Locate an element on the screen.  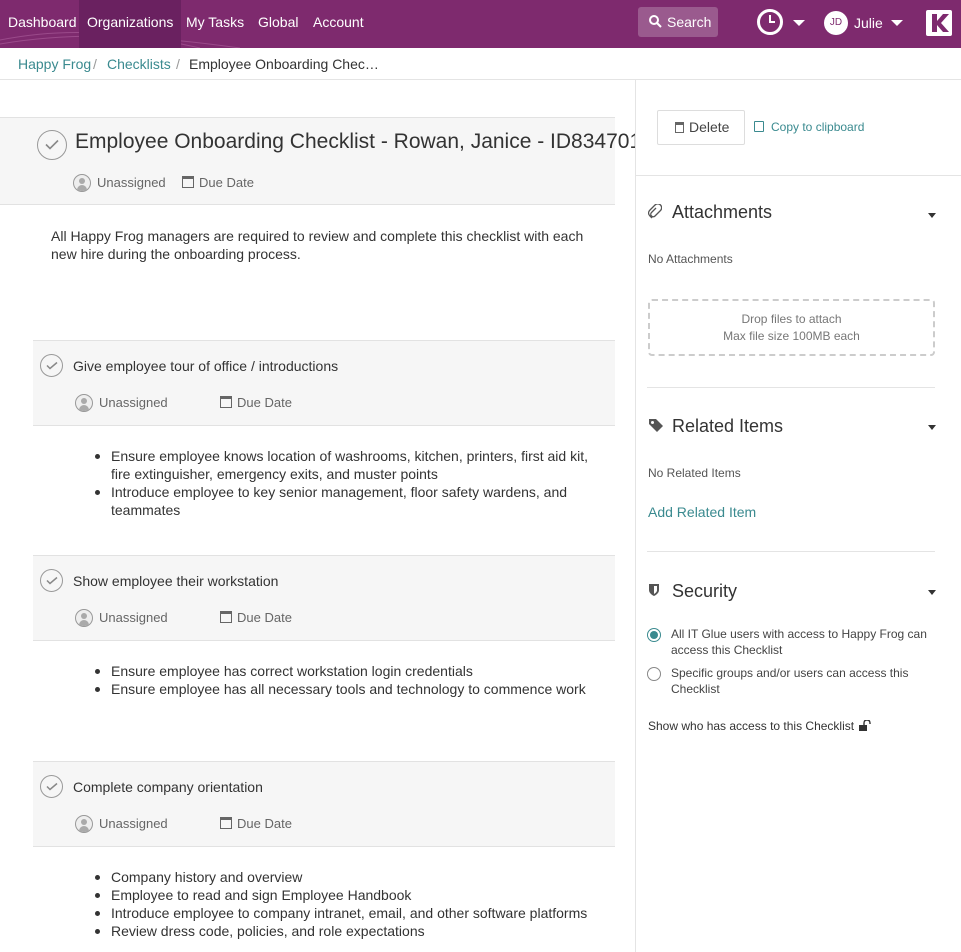
chevron-down-icon is located at coordinates (799, 23).